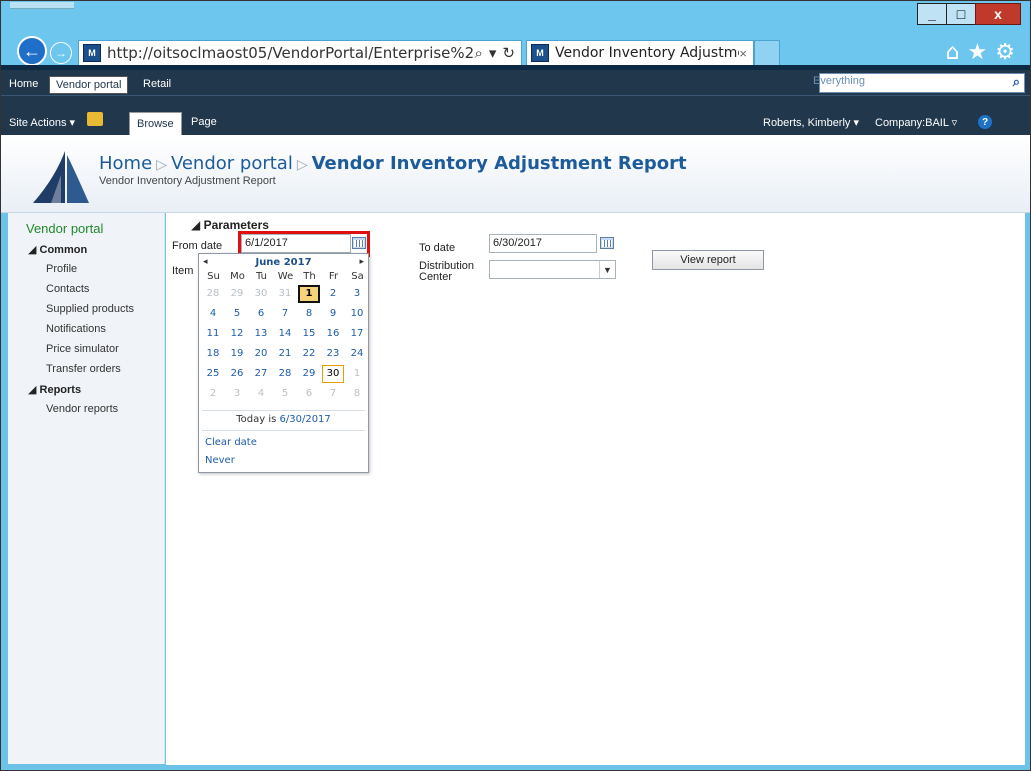  I want to click on leftnav-header: Vendor portal, so click(64, 228).